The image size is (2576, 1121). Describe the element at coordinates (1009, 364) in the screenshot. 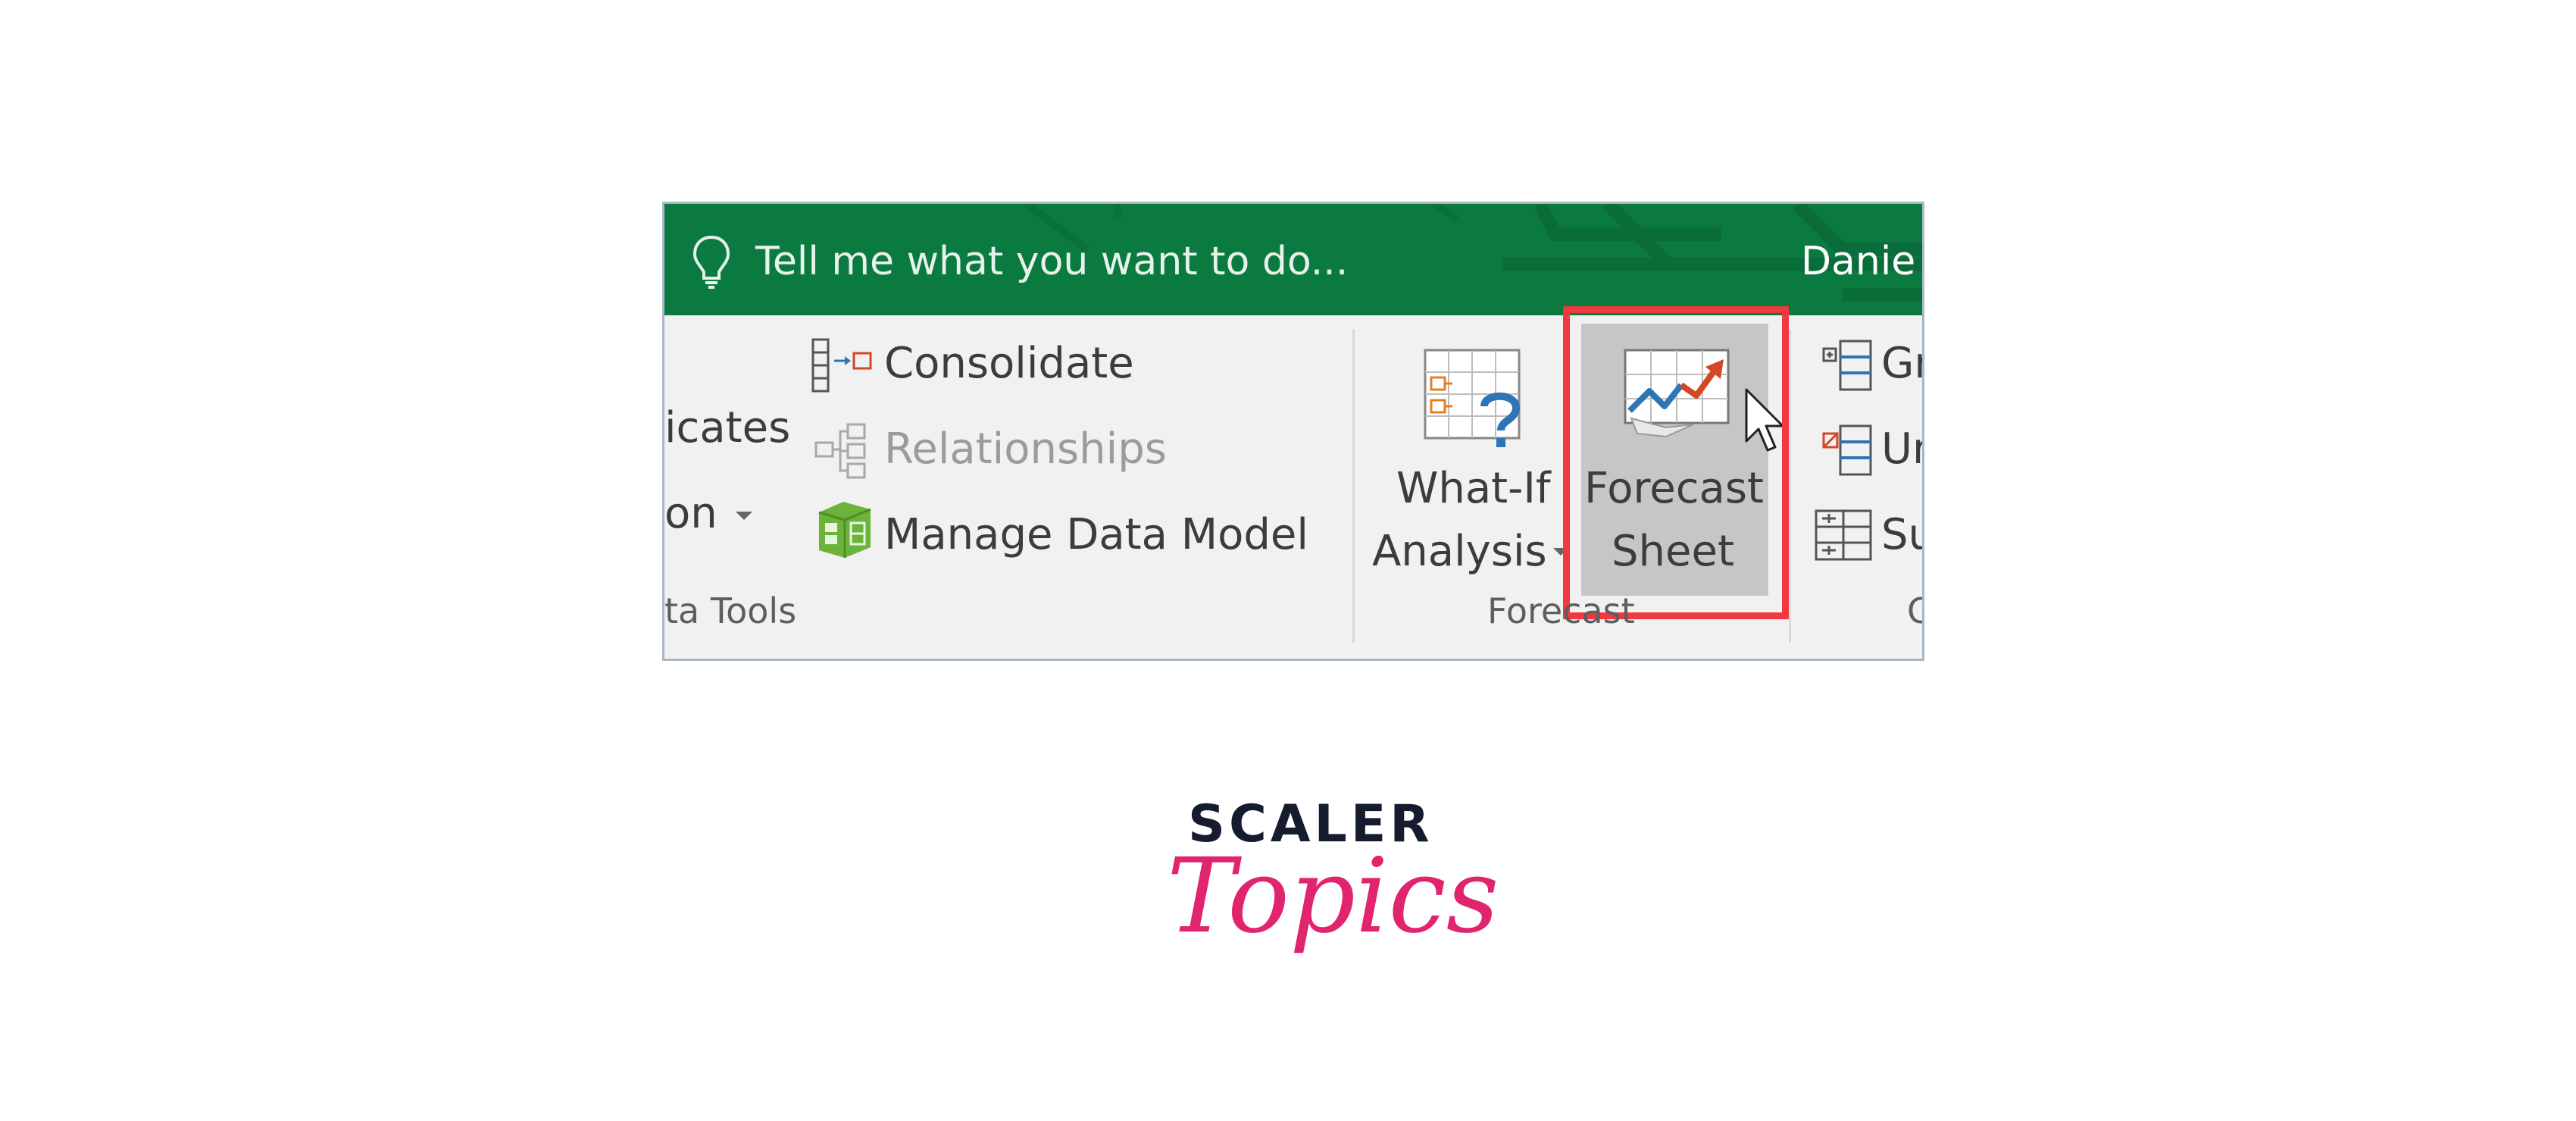

I see `consolidate-button: Consolidate` at that location.